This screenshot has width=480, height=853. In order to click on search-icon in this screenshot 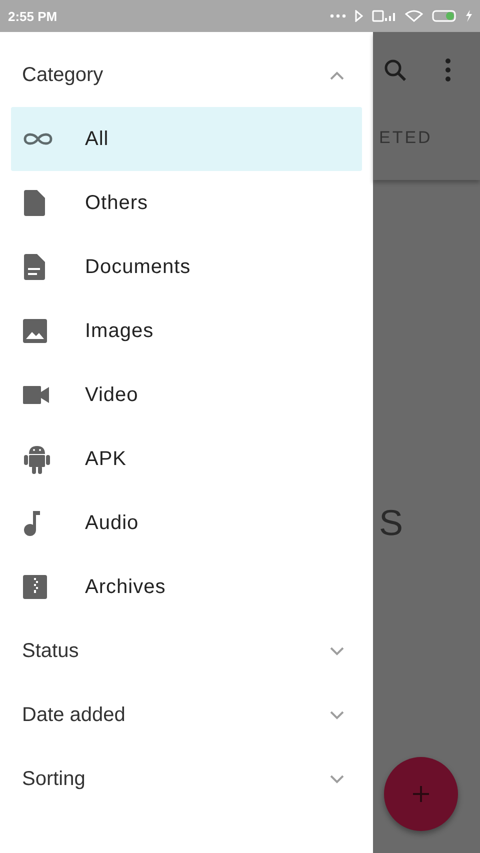, I will do `click(395, 70)`.